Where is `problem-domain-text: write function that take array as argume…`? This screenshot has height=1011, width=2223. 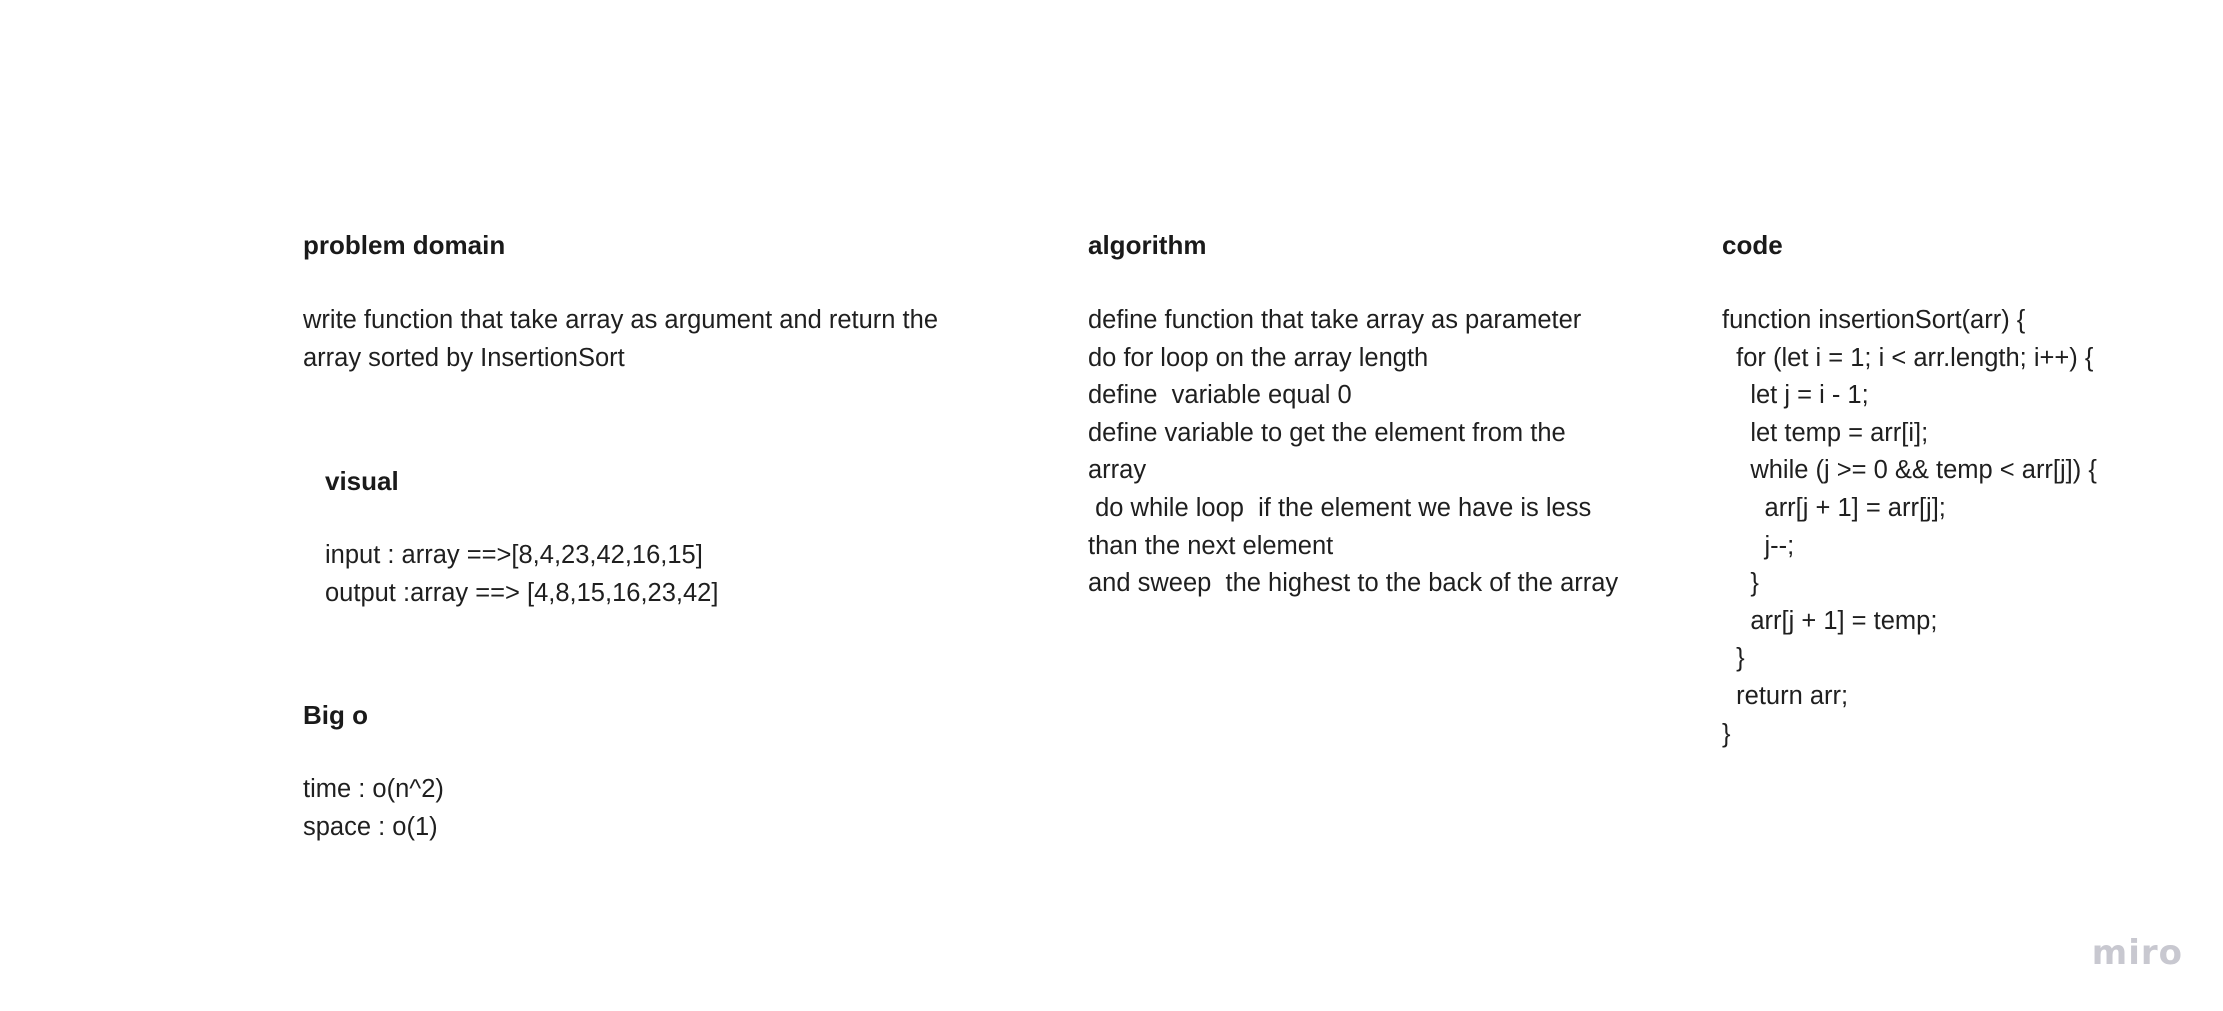
problem-domain-text: write function that take array as argume… is located at coordinates (620, 339).